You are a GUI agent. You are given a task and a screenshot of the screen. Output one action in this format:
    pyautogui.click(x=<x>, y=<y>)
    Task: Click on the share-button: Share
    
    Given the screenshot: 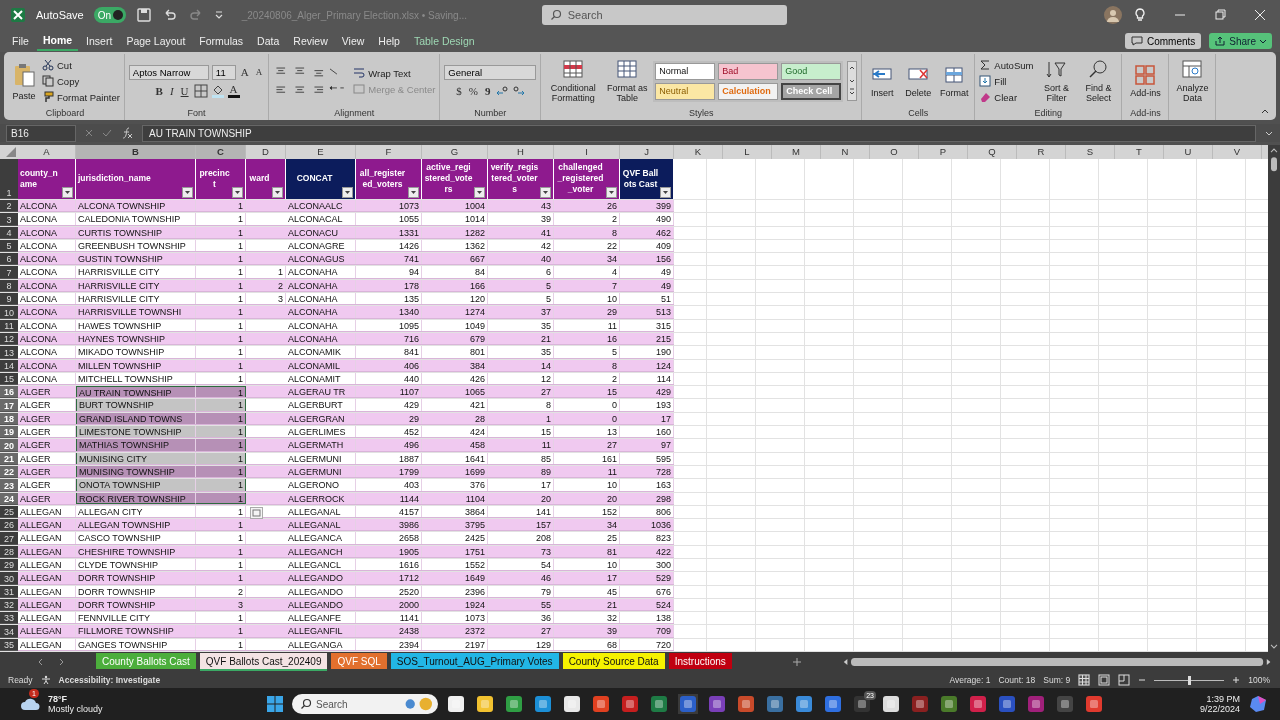 What is the action you would take?
    pyautogui.click(x=1240, y=41)
    